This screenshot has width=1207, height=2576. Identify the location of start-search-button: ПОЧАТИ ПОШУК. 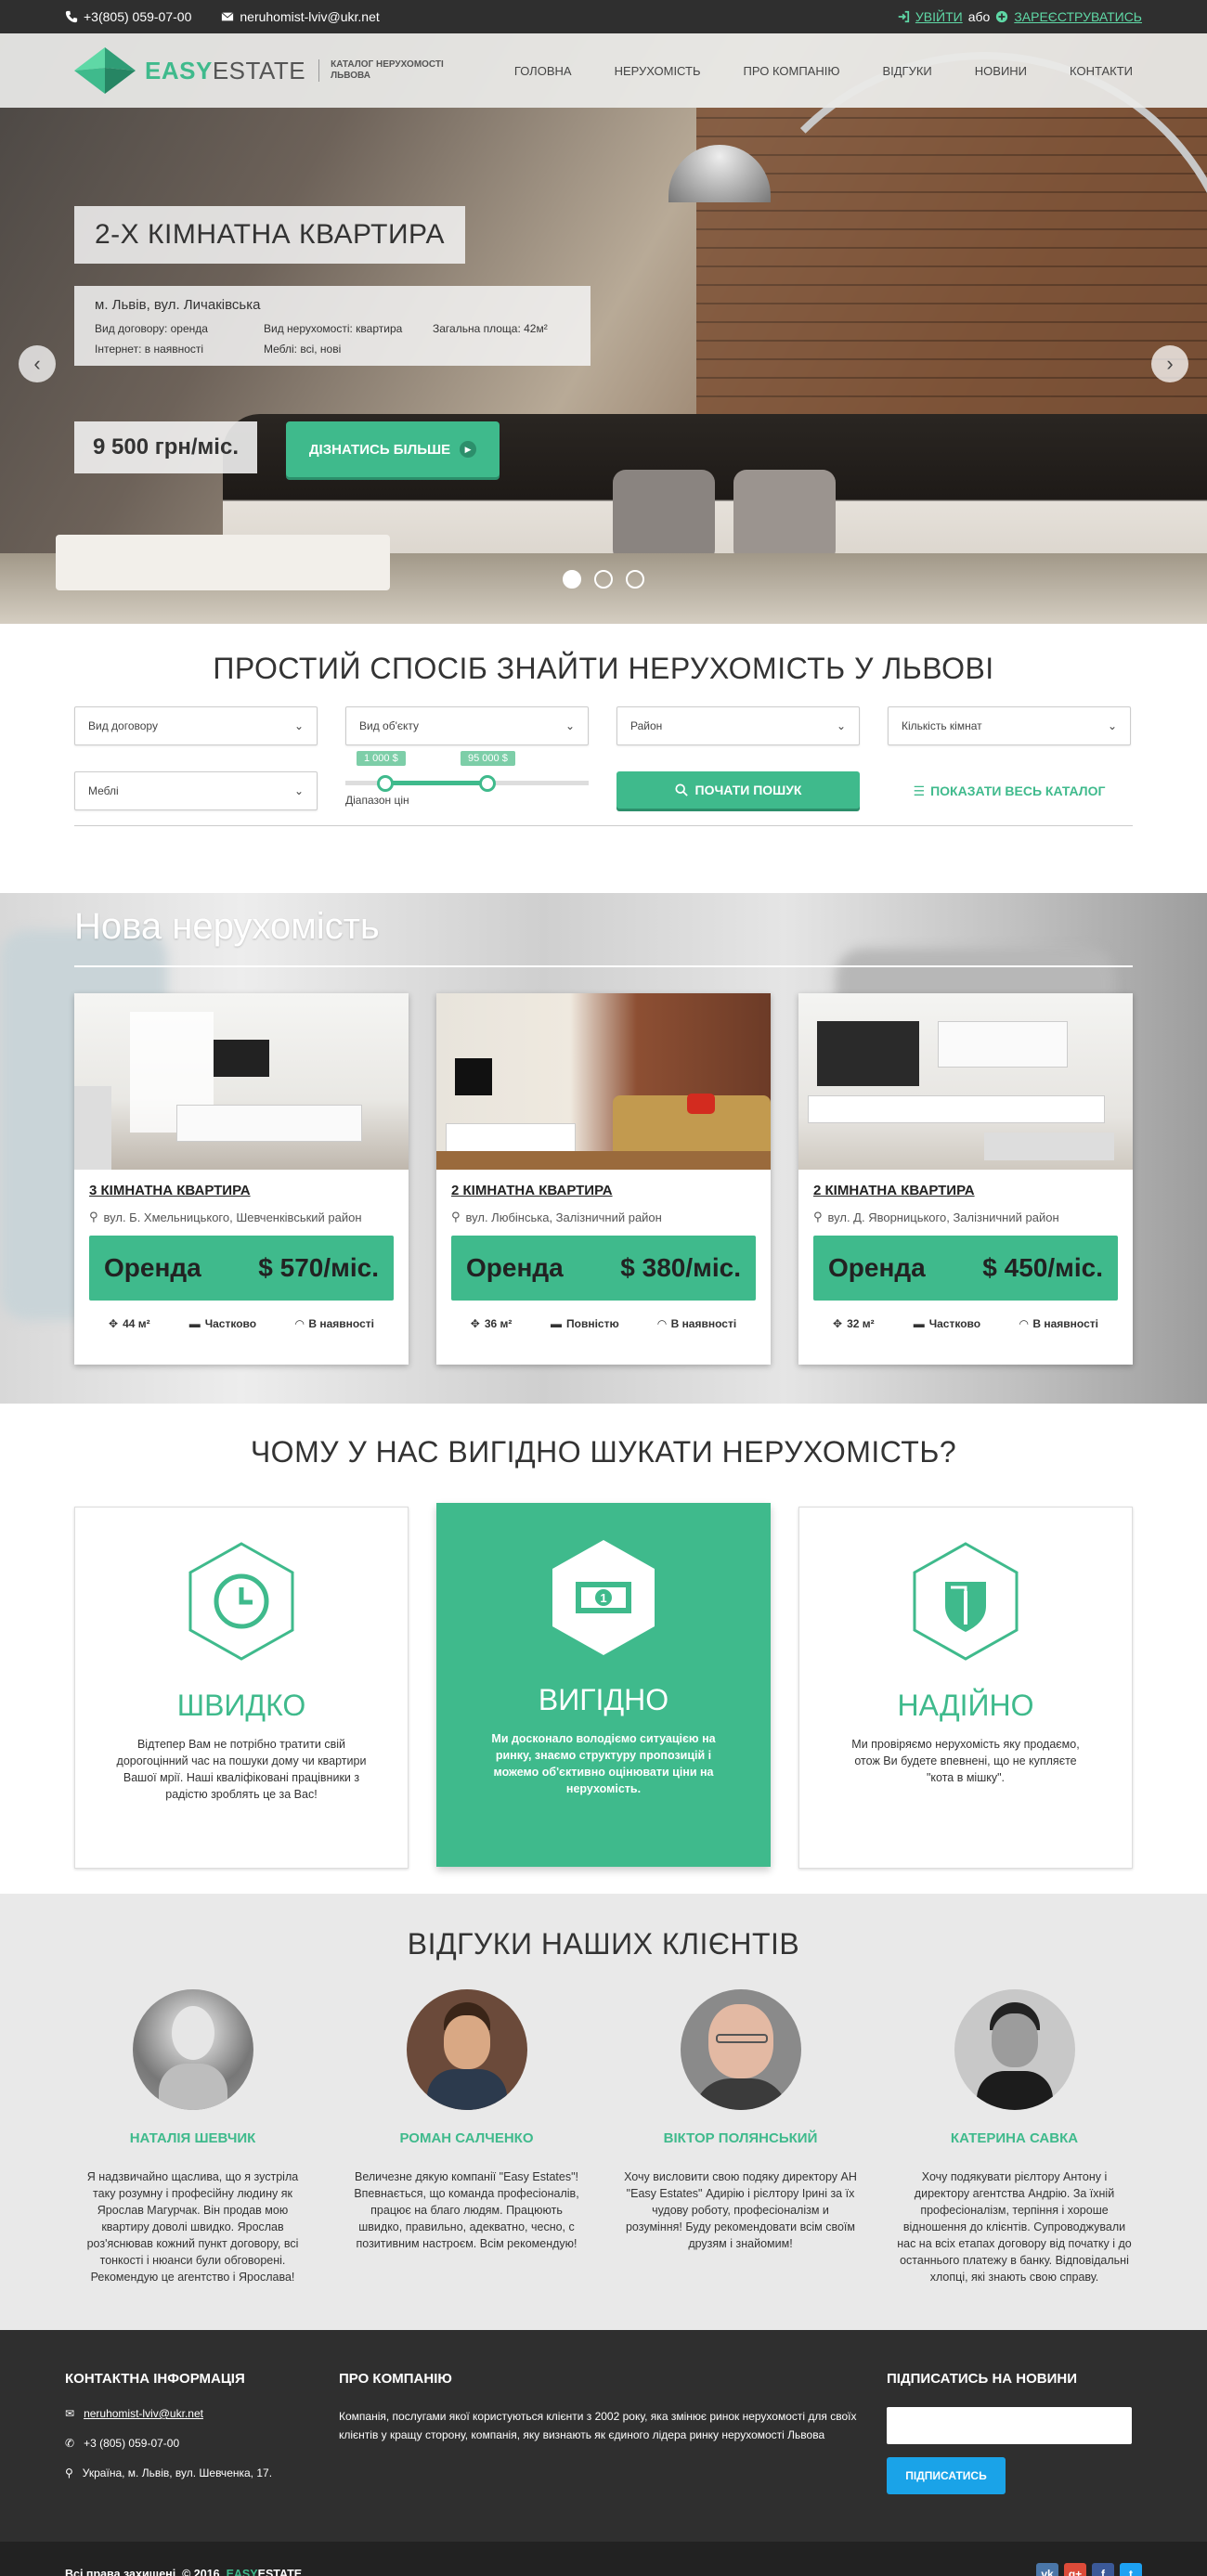
(738, 790).